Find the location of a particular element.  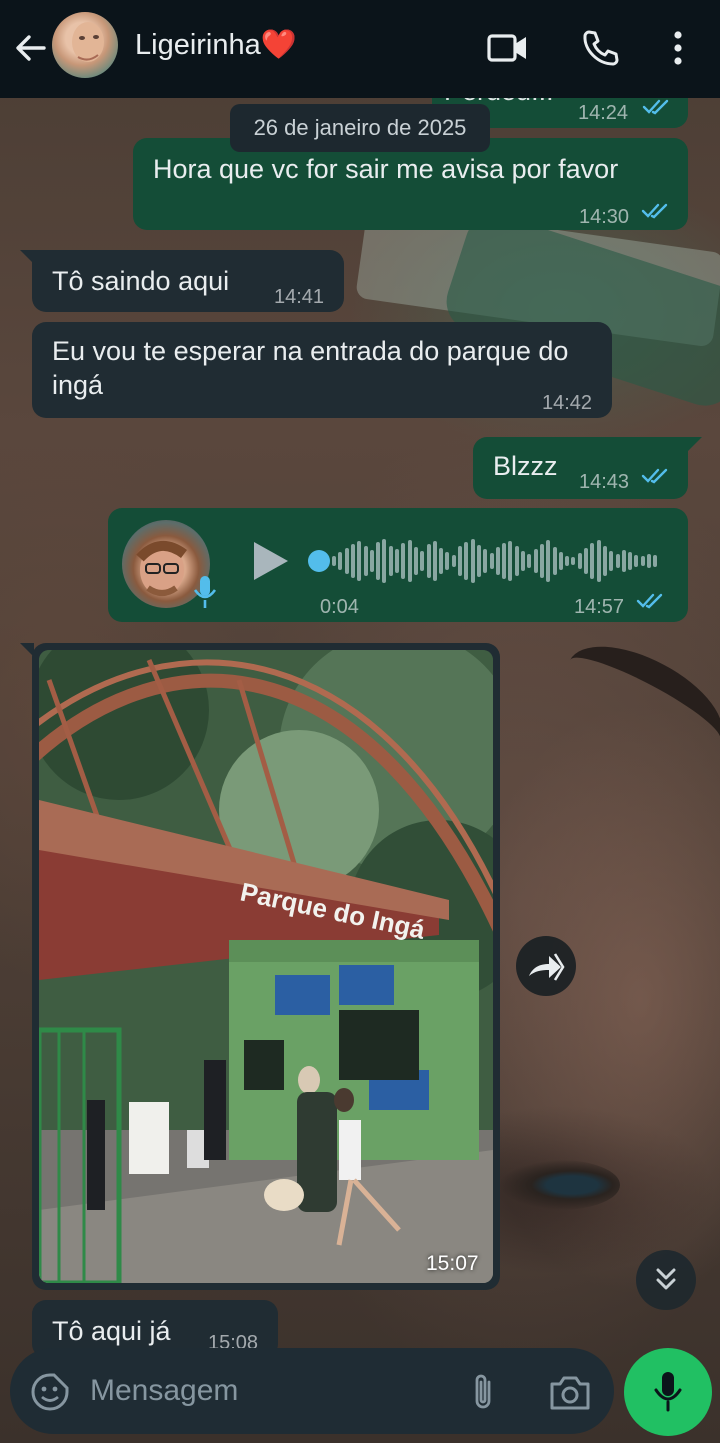

back-arrow-icon is located at coordinates (30, 48).